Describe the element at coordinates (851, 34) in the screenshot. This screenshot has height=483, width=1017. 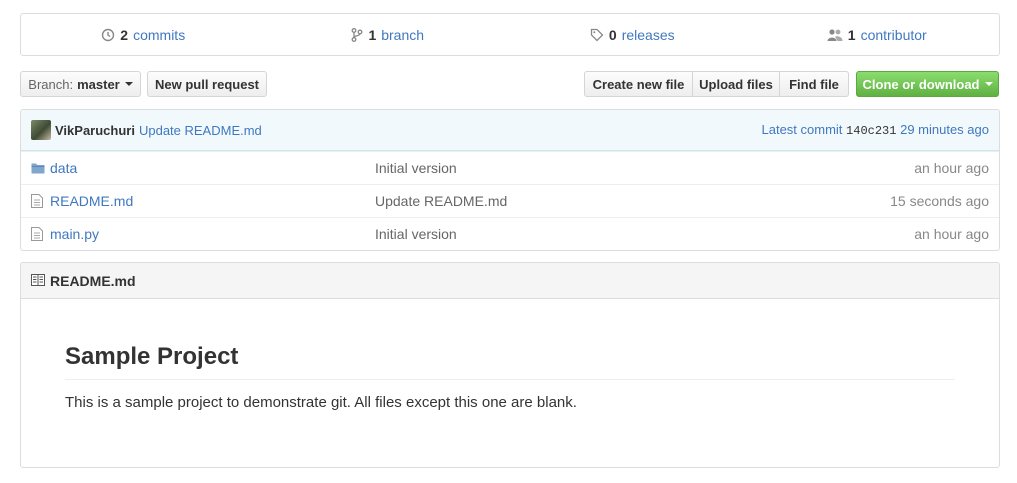
I see `contributors-count: 1` at that location.